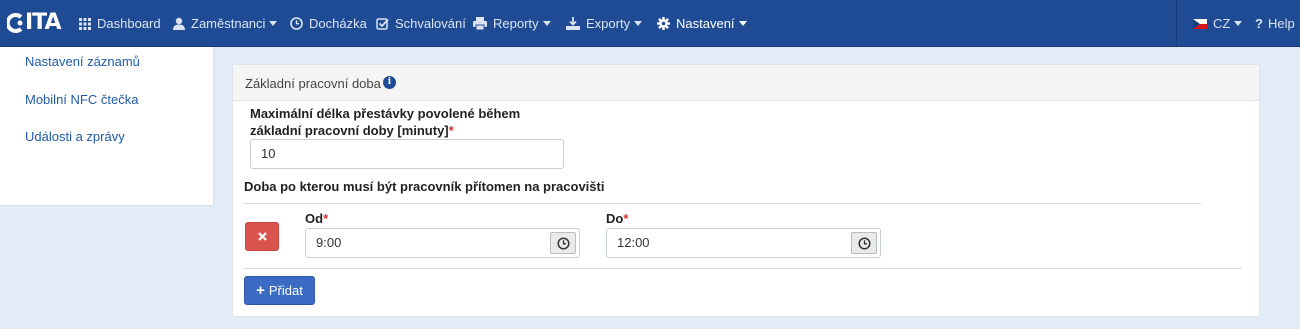 The image size is (1300, 329). Describe the element at coordinates (407, 154) in the screenshot. I see `break-minutes-input: 10` at that location.